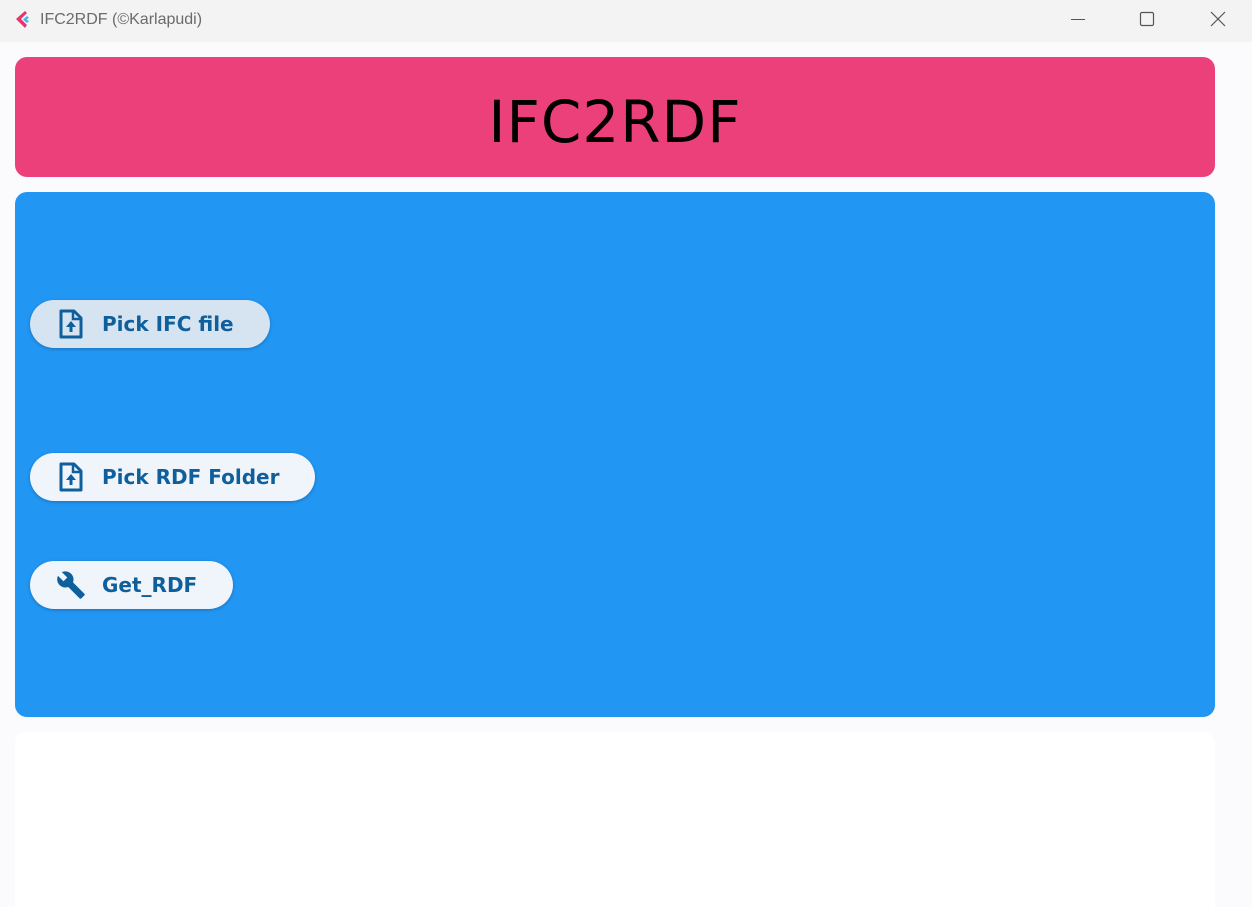 The height and width of the screenshot is (907, 1252). I want to click on maximize-icon, so click(1147, 21).